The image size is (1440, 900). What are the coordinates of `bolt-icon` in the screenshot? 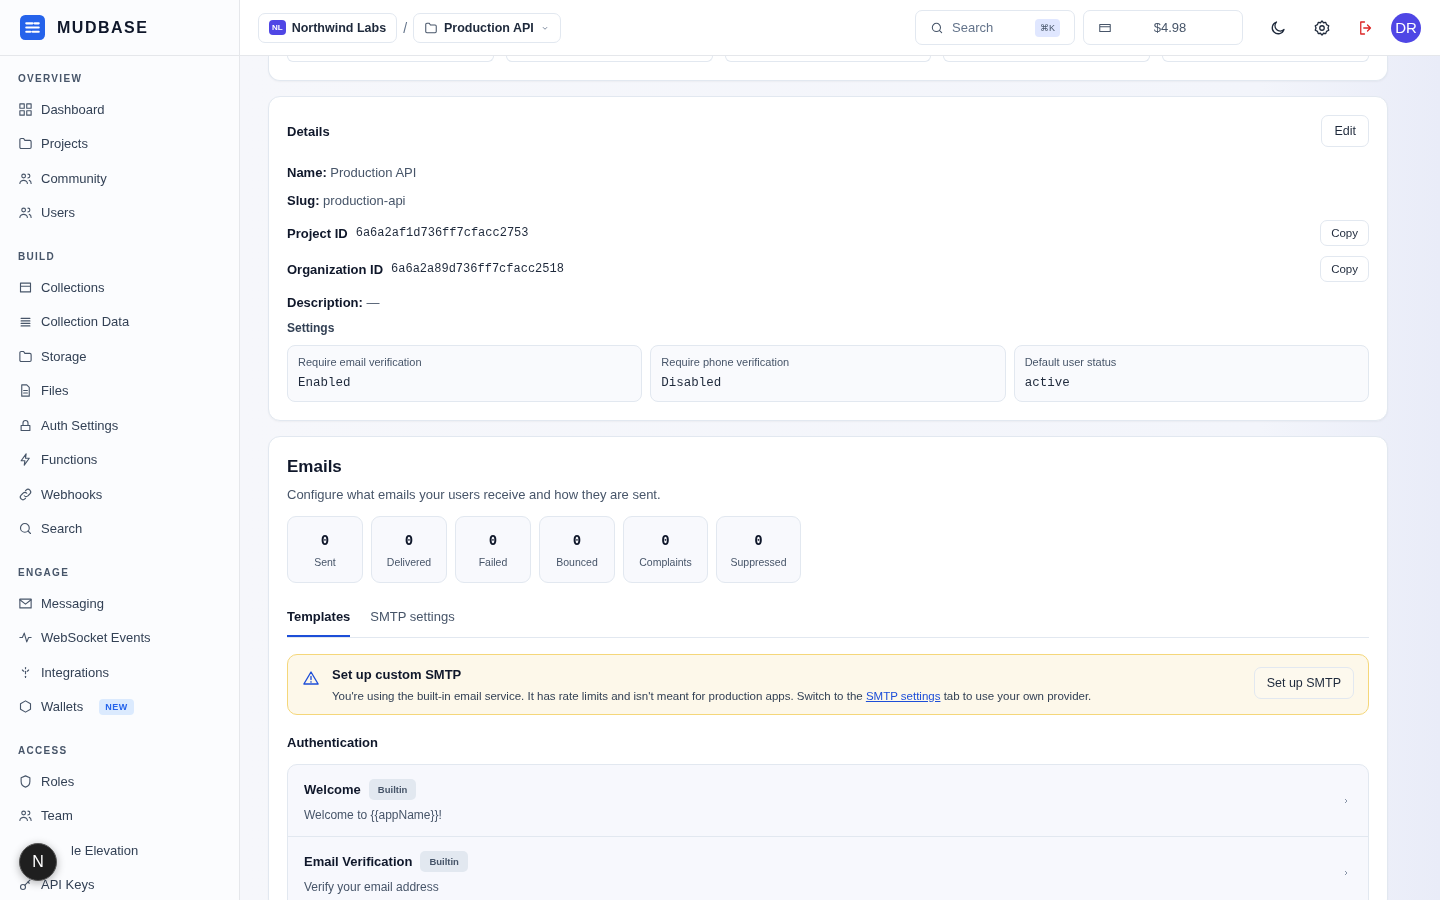 It's located at (25, 460).